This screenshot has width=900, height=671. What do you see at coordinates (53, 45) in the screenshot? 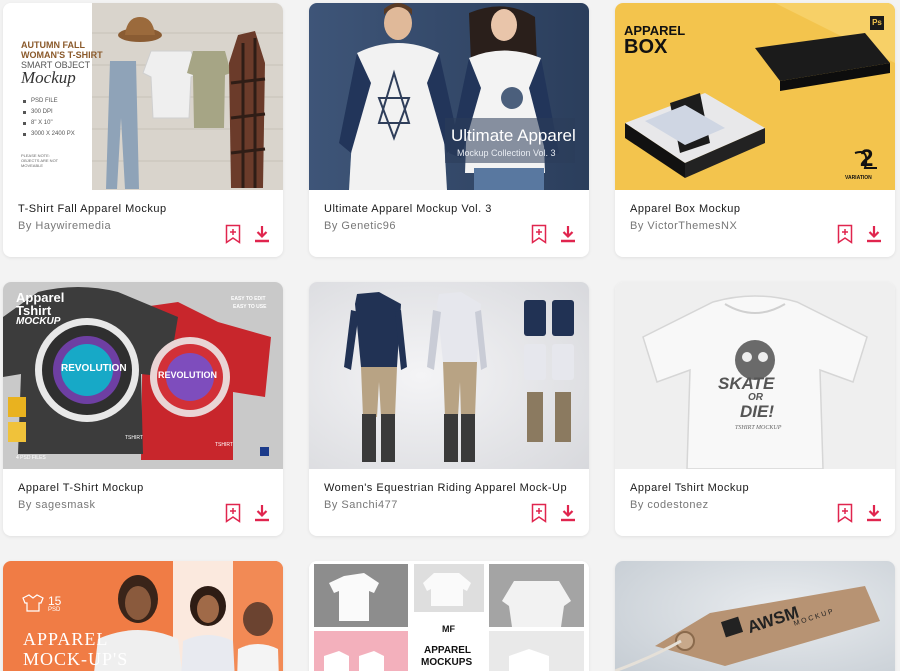
I see `overlay-line1: AUTUMN FALL` at bounding box center [53, 45].